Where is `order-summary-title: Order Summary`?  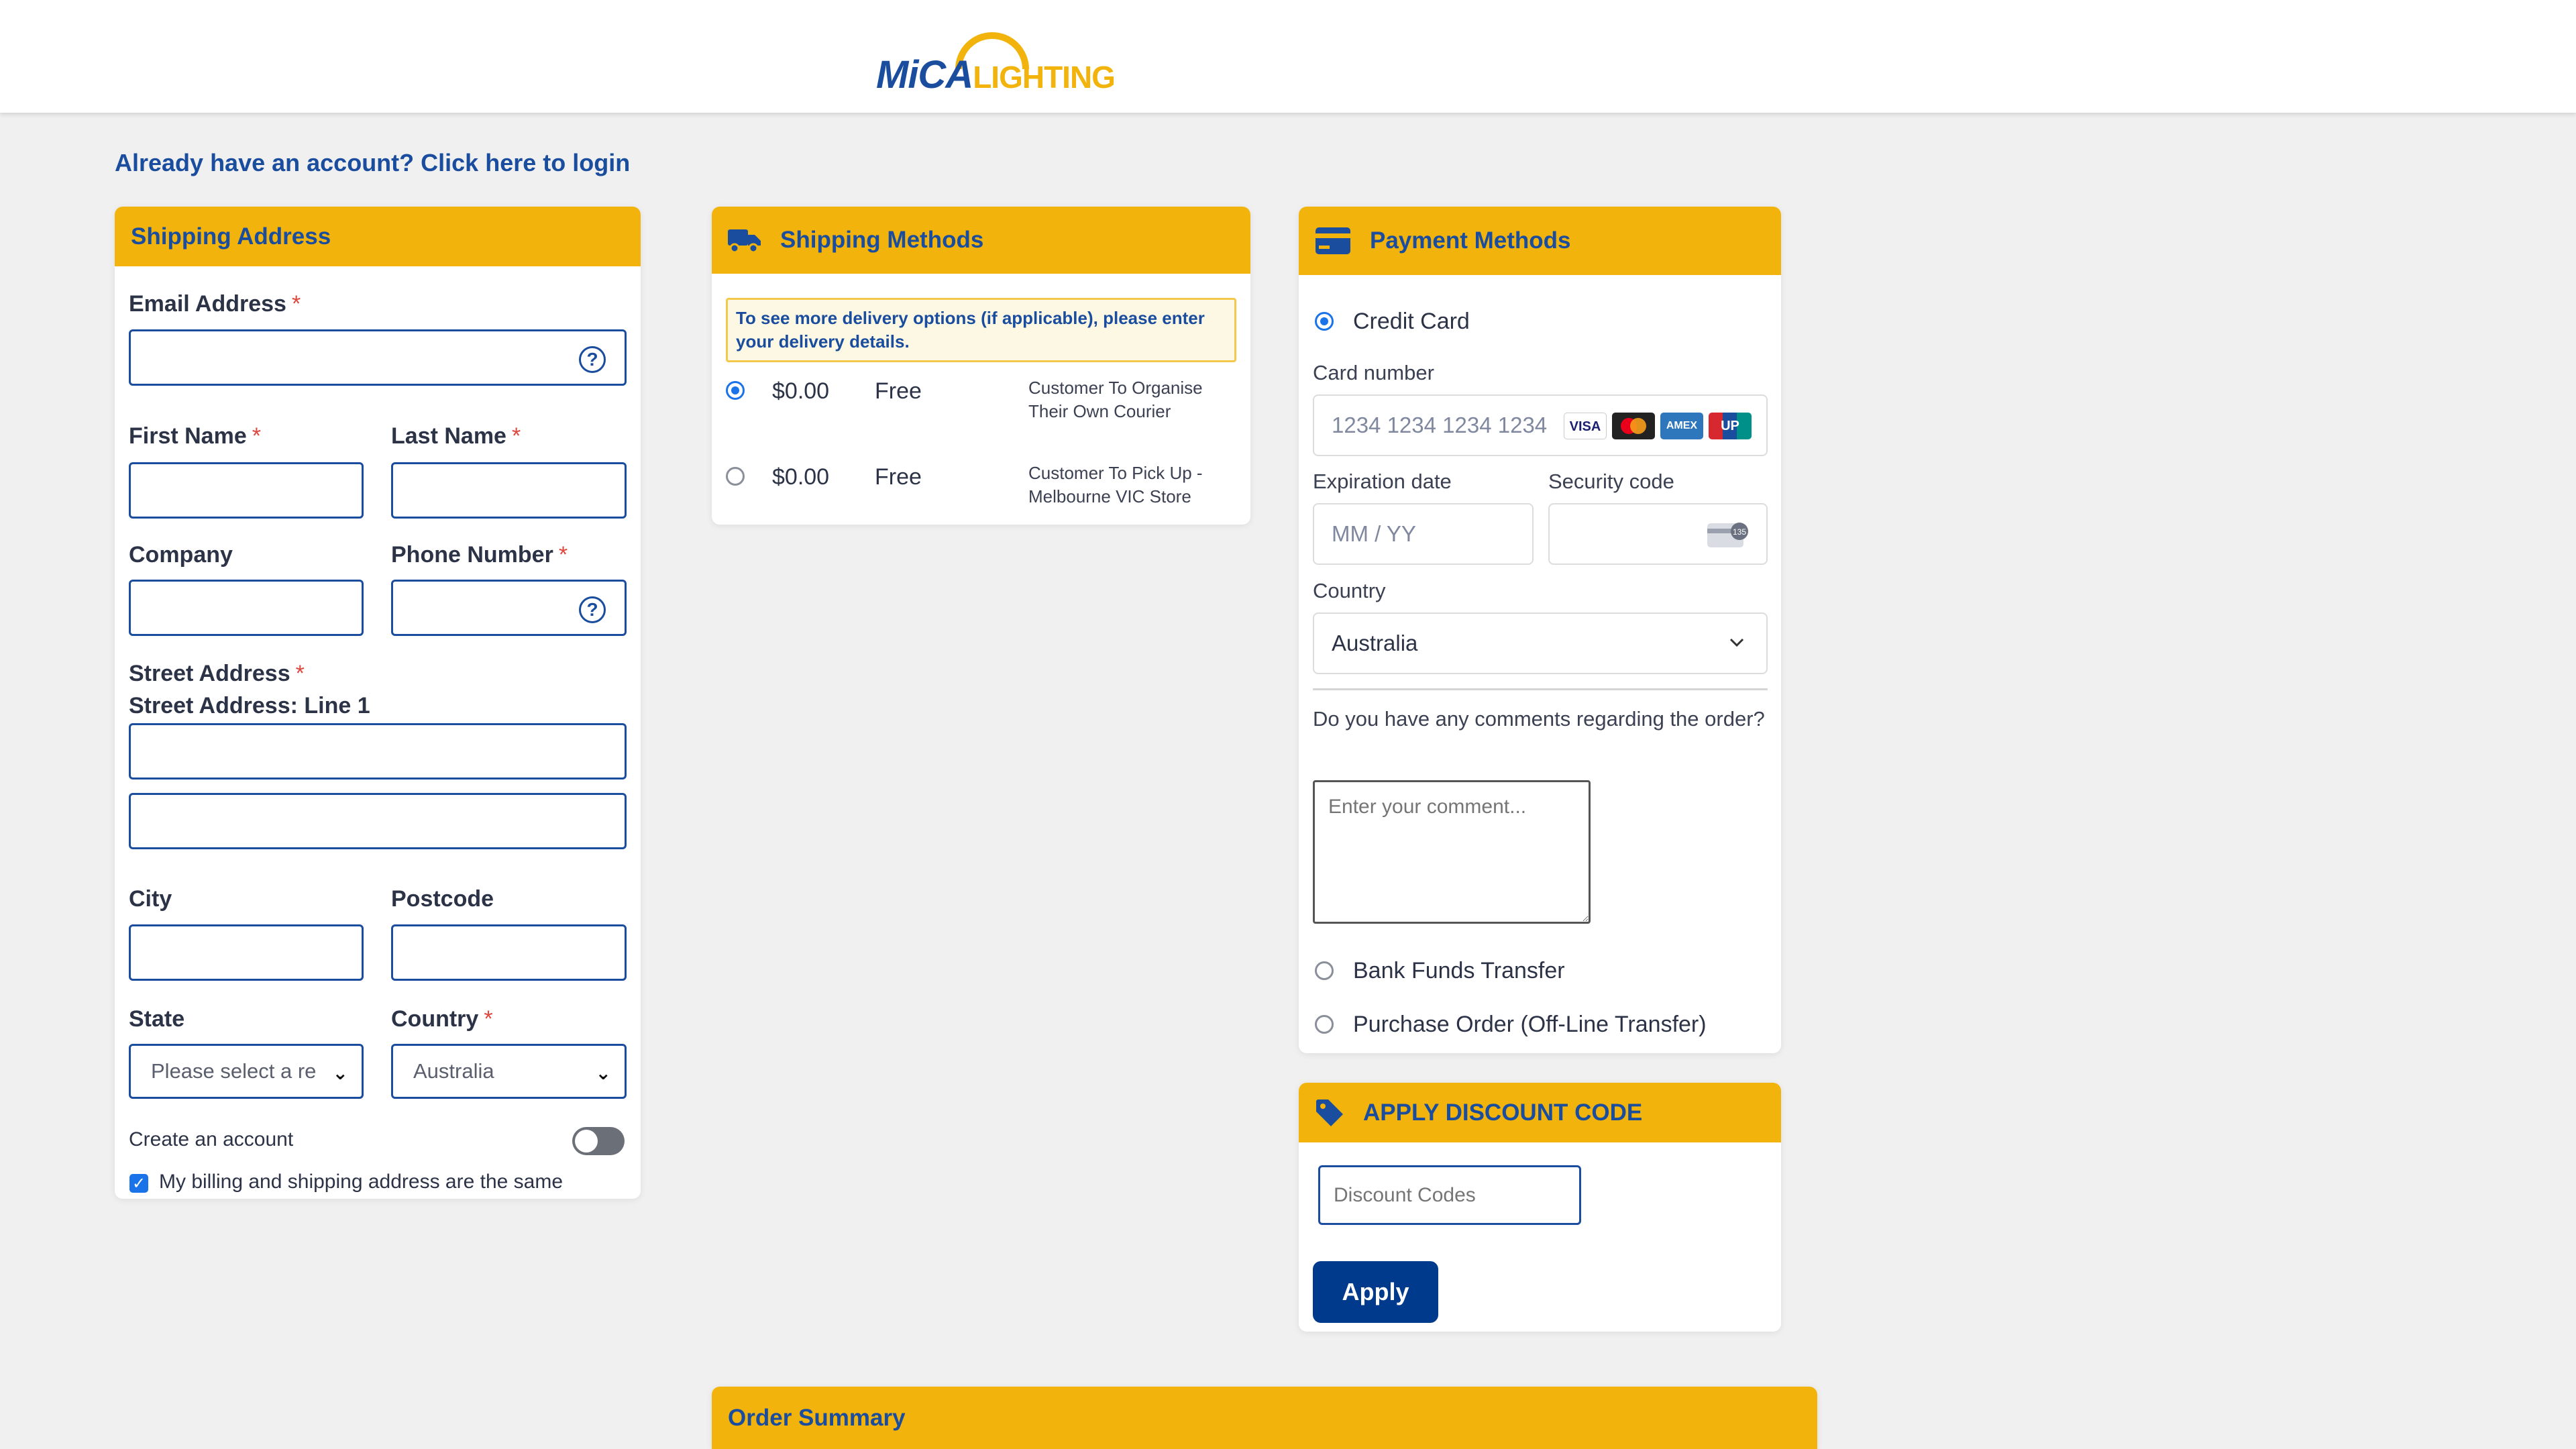 order-summary-title: Order Summary is located at coordinates (817, 1417).